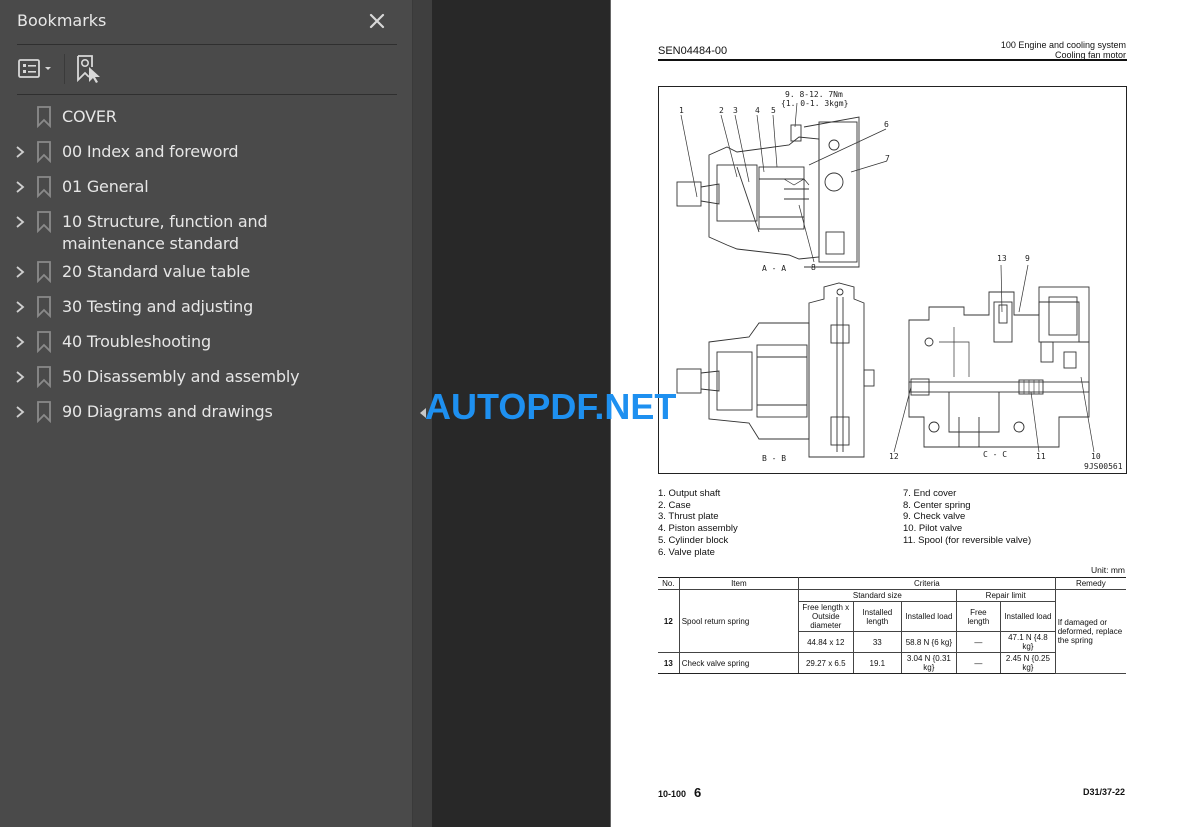  I want to click on bookmark-options-button, so click(37, 69).